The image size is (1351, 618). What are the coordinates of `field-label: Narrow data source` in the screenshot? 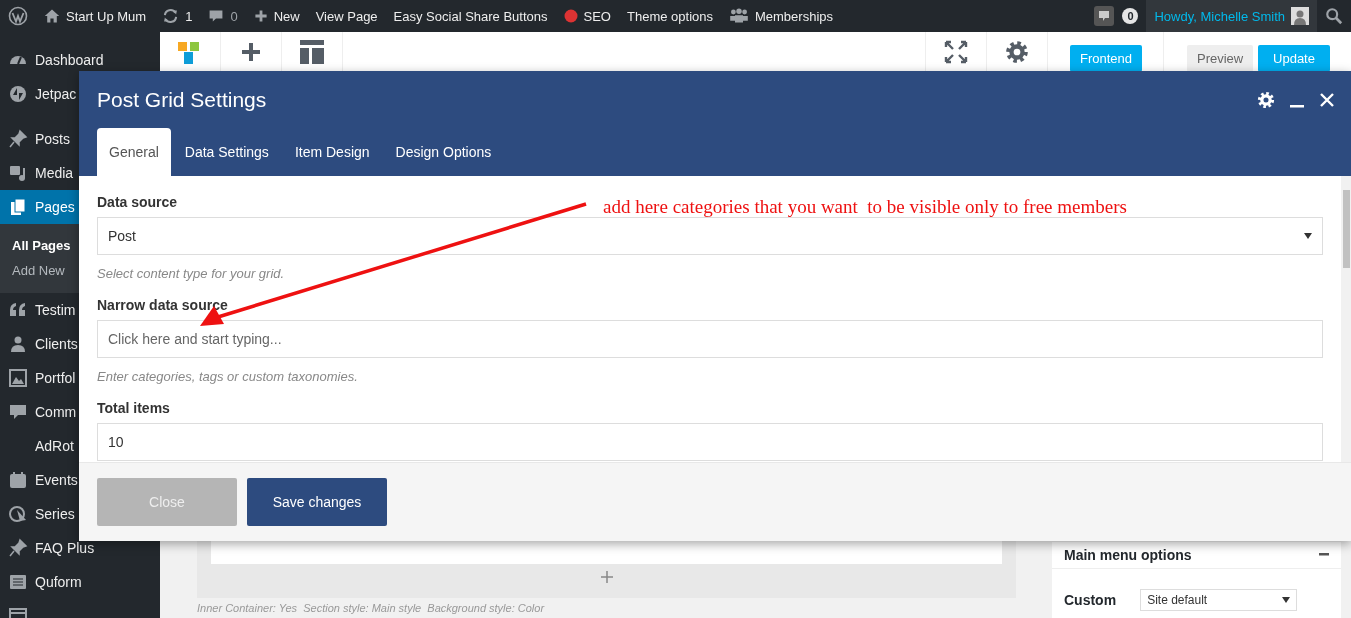 It's located at (162, 305).